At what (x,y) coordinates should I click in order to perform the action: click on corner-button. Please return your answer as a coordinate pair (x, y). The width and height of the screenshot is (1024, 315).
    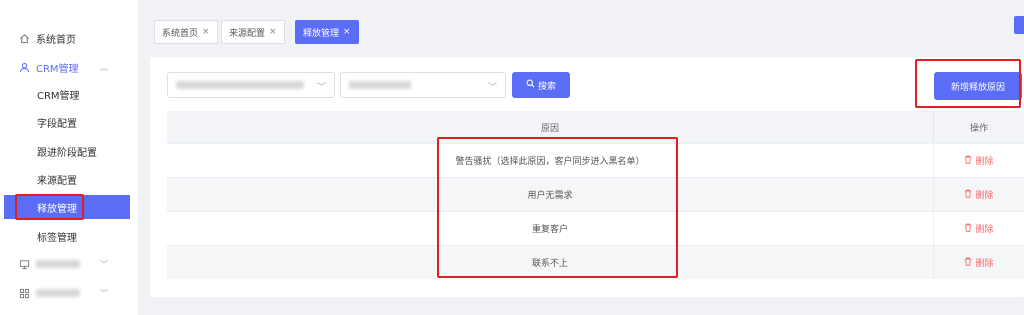
    Looking at the image, I should click on (1019, 25).